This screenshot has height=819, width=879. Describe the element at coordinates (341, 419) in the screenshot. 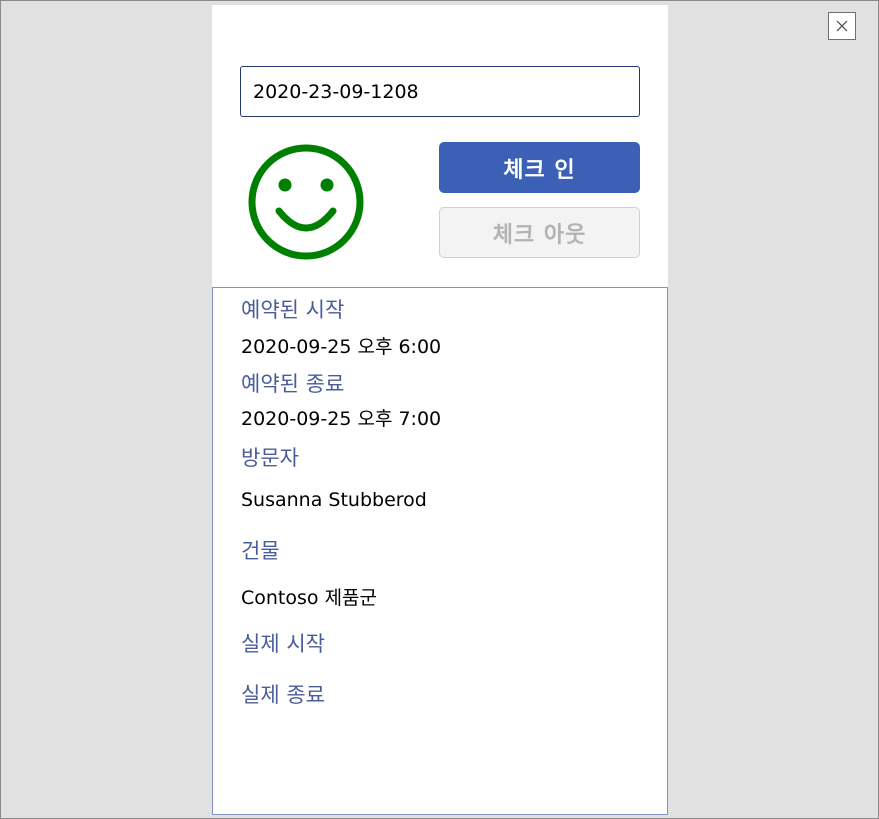

I see `scheduled-end-value: 2020-09-25 오후 7:00` at that location.